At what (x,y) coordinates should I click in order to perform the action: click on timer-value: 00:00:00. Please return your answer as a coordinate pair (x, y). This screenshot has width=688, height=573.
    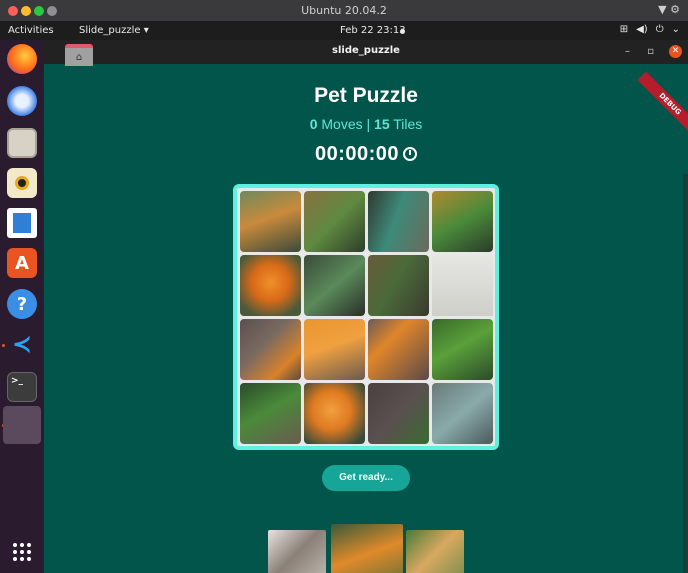
    Looking at the image, I should click on (357, 154).